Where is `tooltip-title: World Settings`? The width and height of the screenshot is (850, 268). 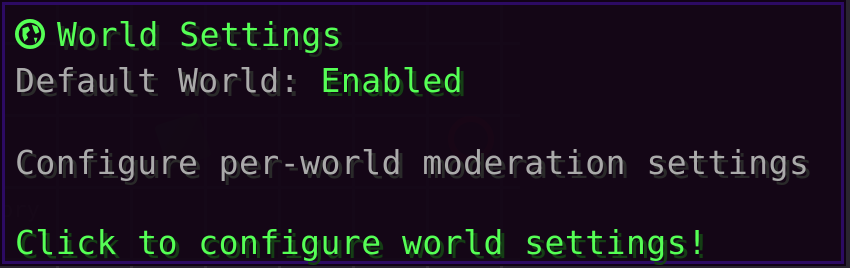
tooltip-title: World Settings is located at coordinates (200, 34).